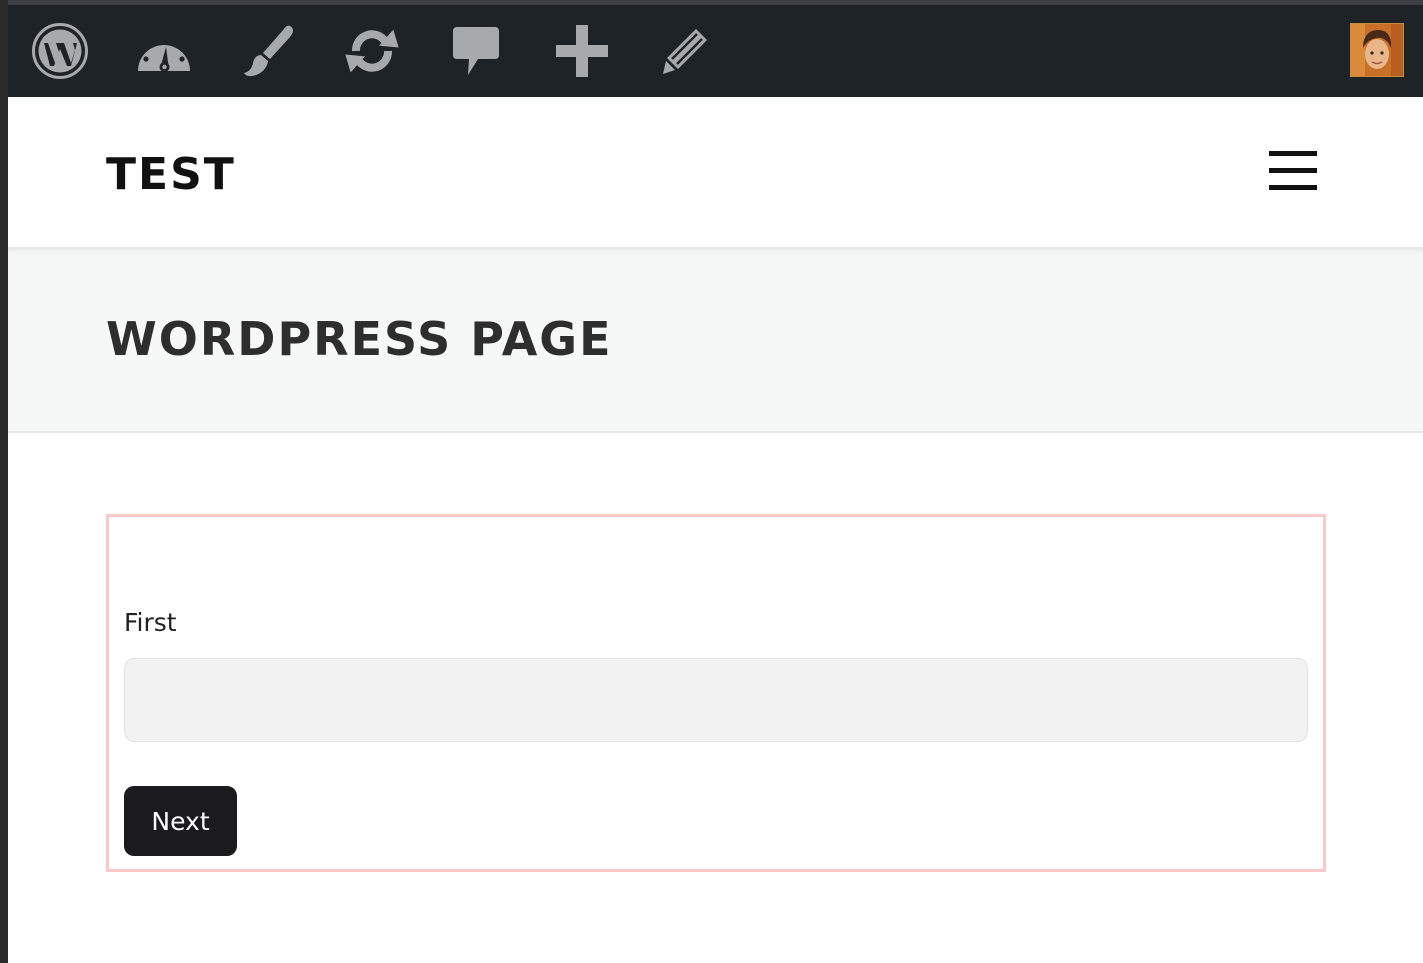 The height and width of the screenshot is (963, 1423). What do you see at coordinates (171, 174) in the screenshot?
I see `site-title: TEST` at bounding box center [171, 174].